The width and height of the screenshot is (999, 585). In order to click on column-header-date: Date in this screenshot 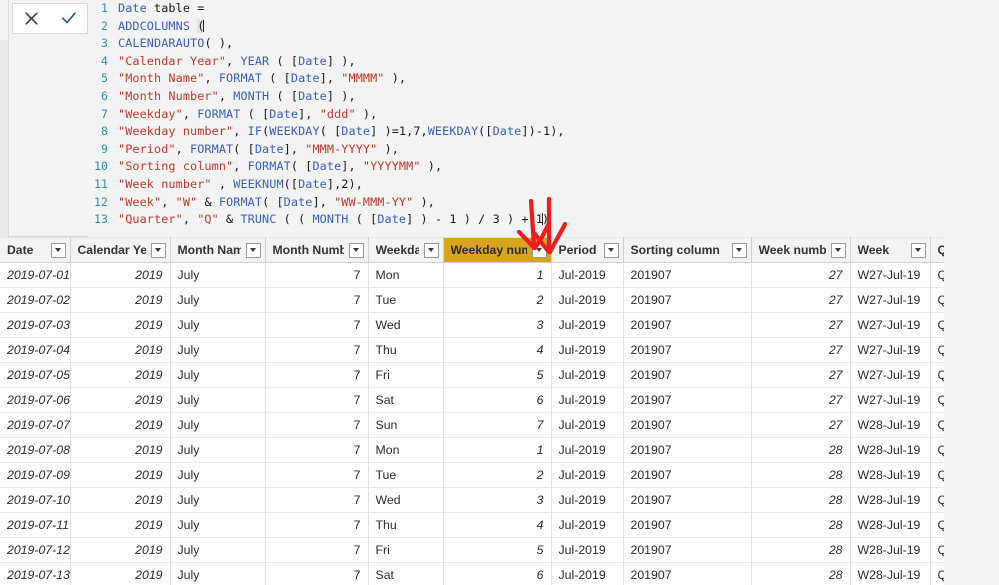, I will do `click(35, 250)`.